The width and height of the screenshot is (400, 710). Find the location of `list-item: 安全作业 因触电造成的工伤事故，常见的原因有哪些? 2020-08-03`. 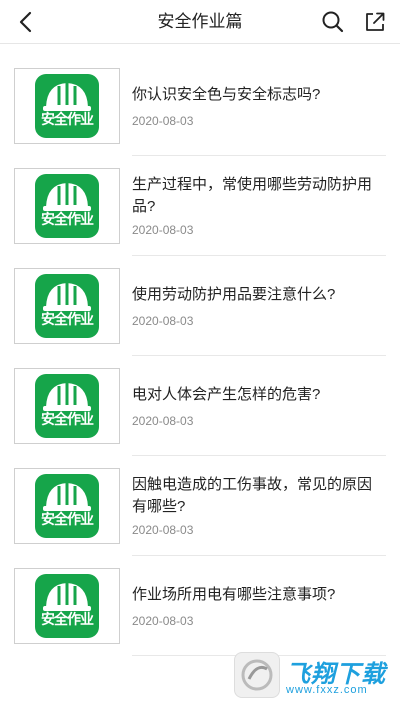

list-item: 安全作业 因触电造成的工伤事故，常见的原因有哪些? 2020-08-03 is located at coordinates (200, 506).